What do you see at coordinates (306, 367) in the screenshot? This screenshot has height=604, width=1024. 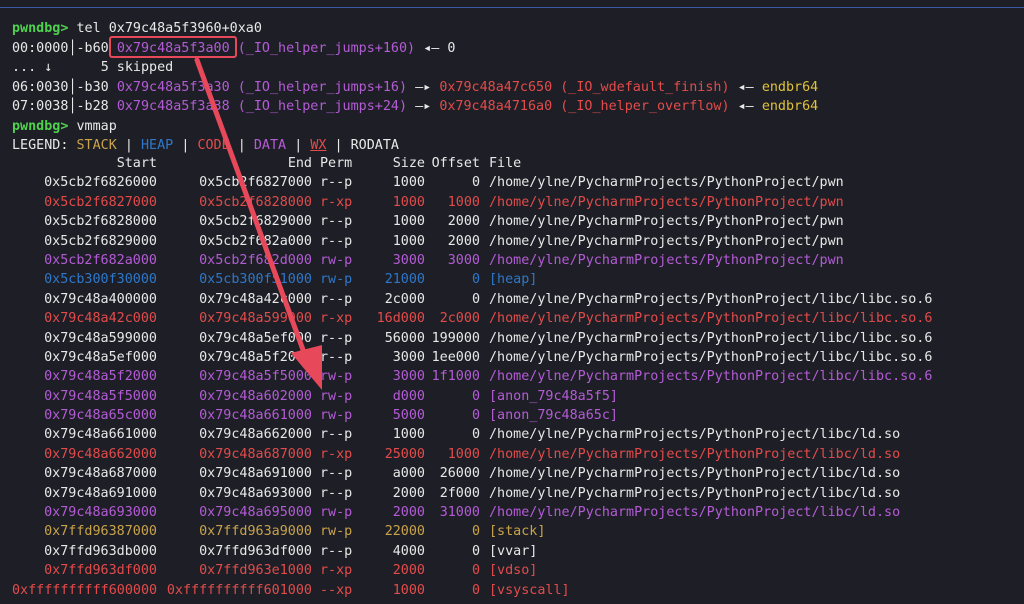 I see `arrow-head` at bounding box center [306, 367].